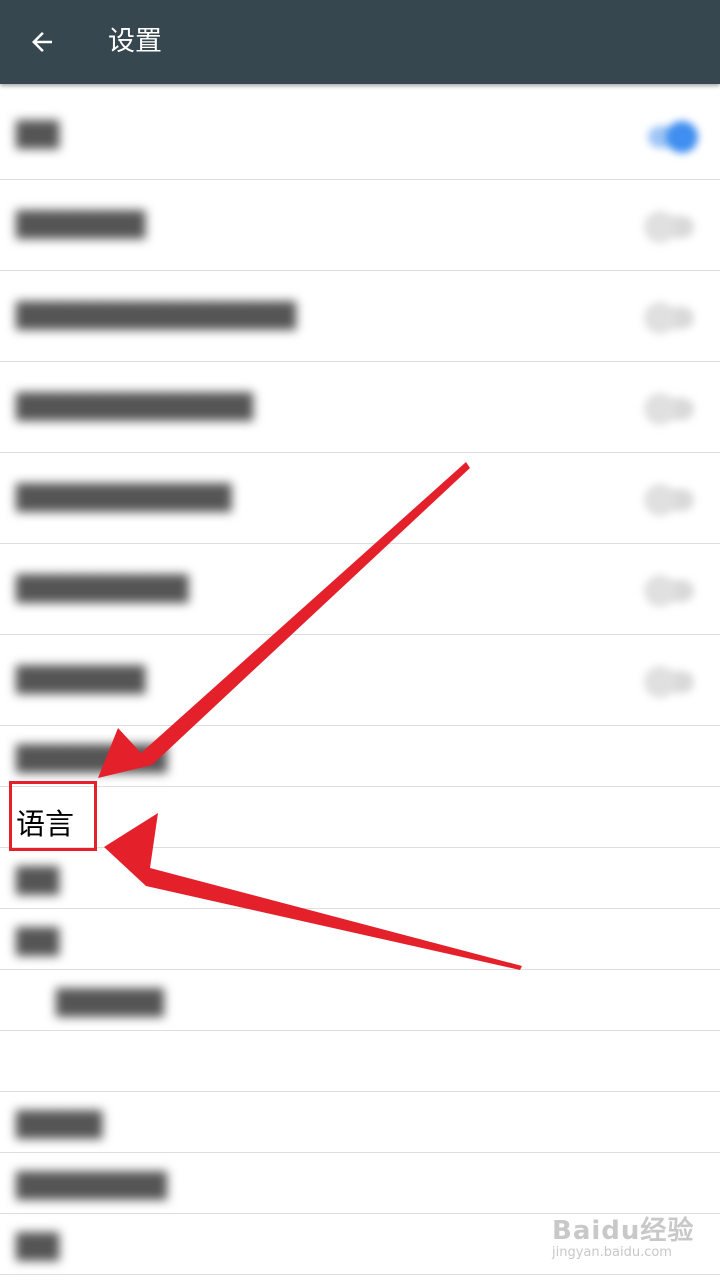  What do you see at coordinates (156, 313) in the screenshot?
I see `blurred-label: ▇▇▇▇▇▇▇▇▇▇▇▇▇` at bounding box center [156, 313].